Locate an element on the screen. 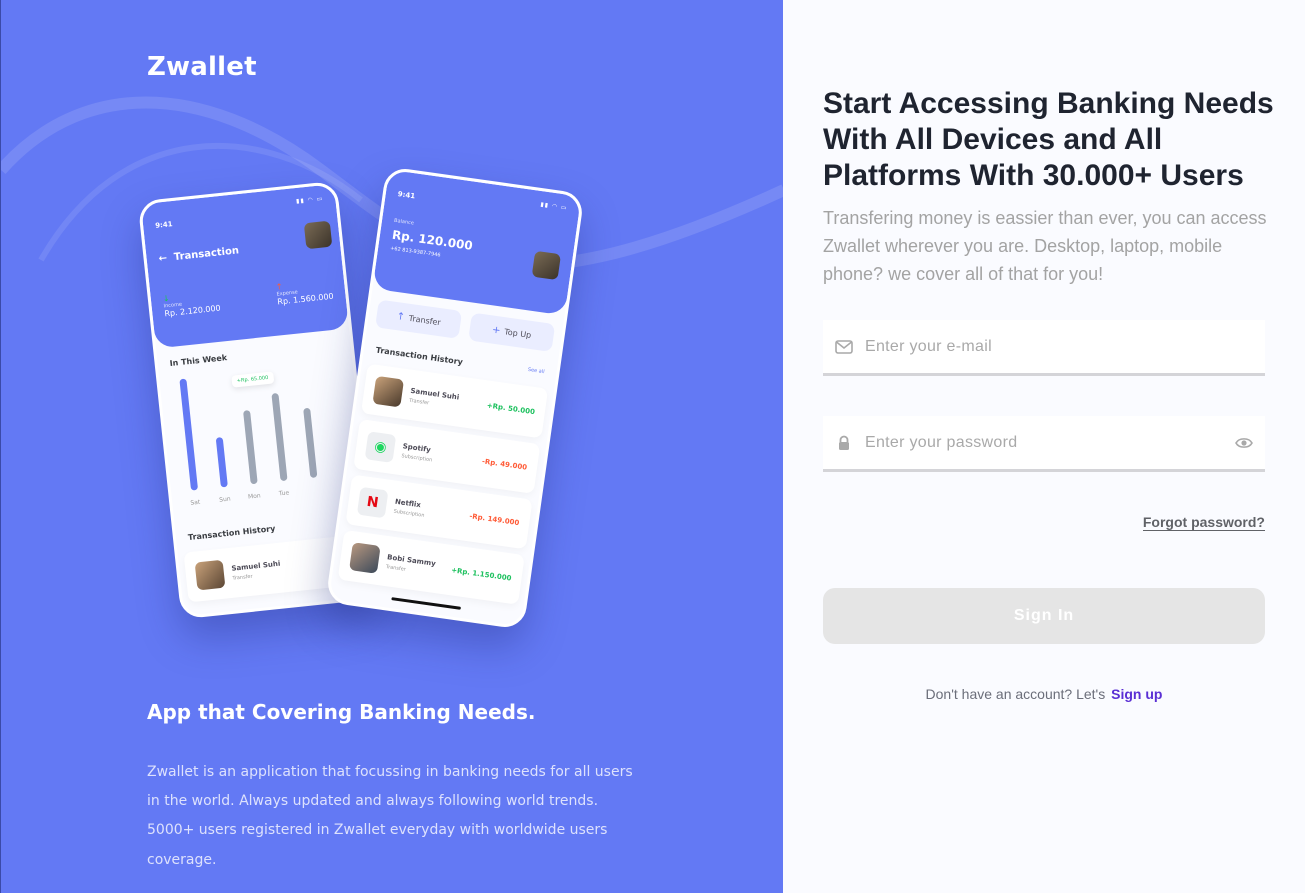  day-label: Sun is located at coordinates (224, 499).